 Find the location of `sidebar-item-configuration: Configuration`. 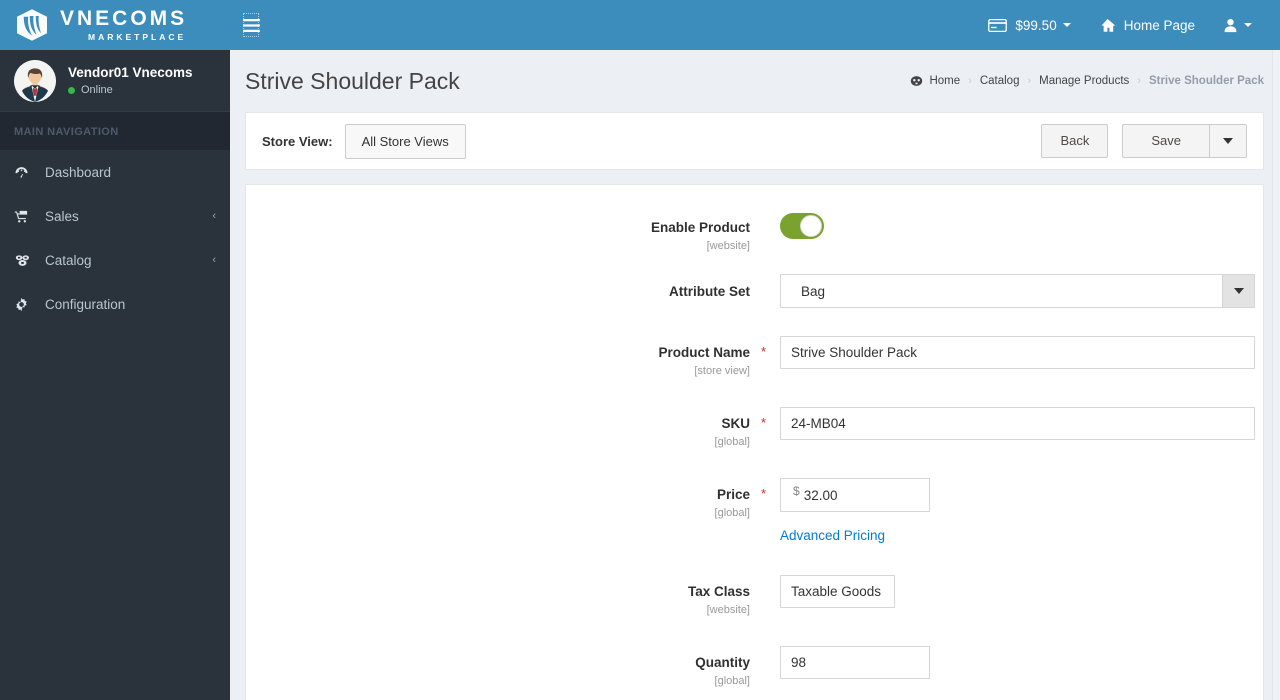

sidebar-item-configuration: Configuration is located at coordinates (115, 304).